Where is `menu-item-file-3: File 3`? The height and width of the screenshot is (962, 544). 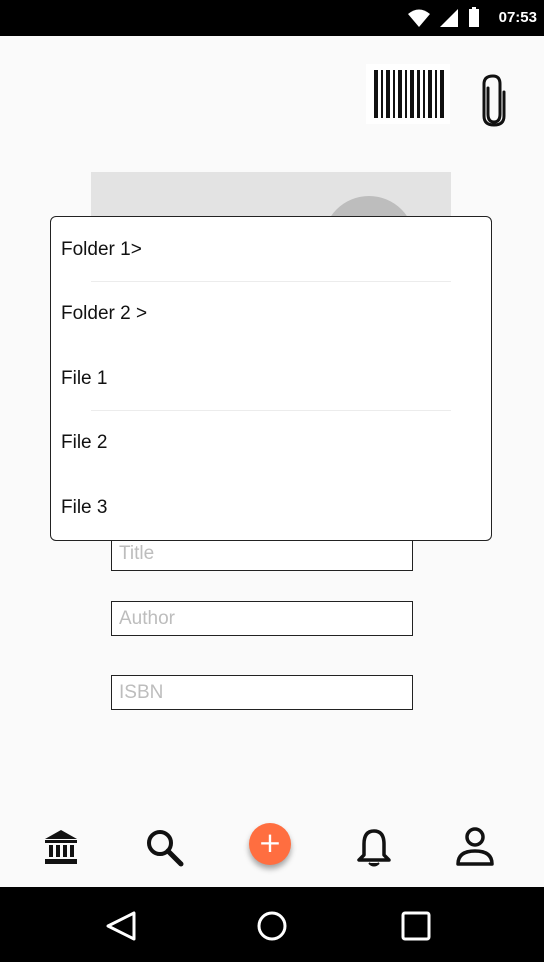
menu-item-file-3: File 3 is located at coordinates (84, 508).